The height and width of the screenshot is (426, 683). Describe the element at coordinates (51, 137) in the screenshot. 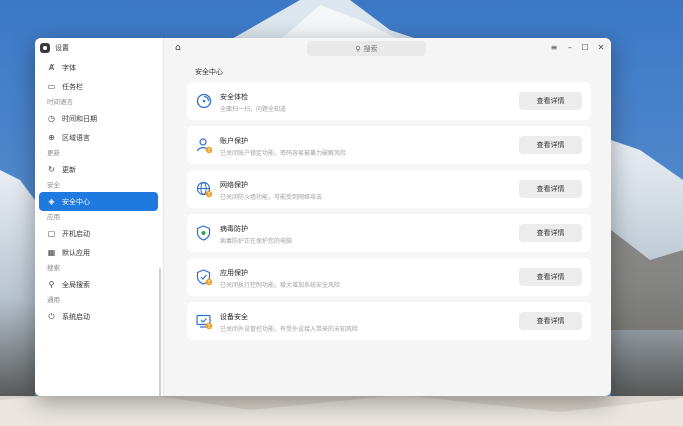

I see `globe-icon: ⊕` at that location.